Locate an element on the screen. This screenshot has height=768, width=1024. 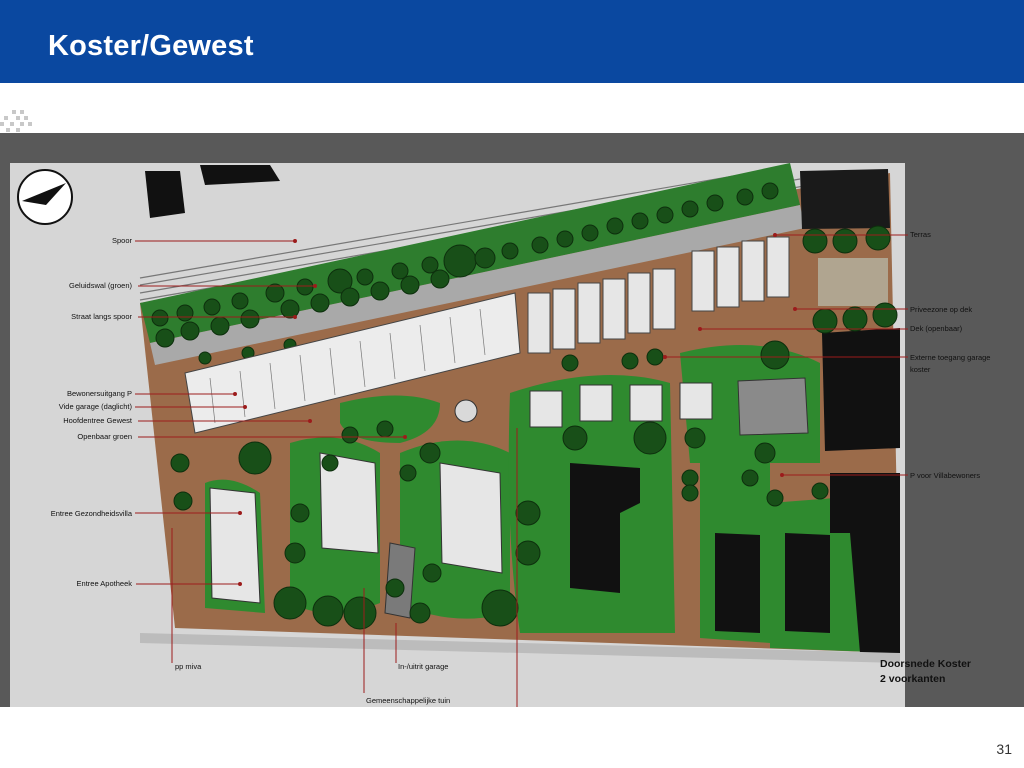
slide-header: Koster/Gewest is located at coordinates (512, 41).